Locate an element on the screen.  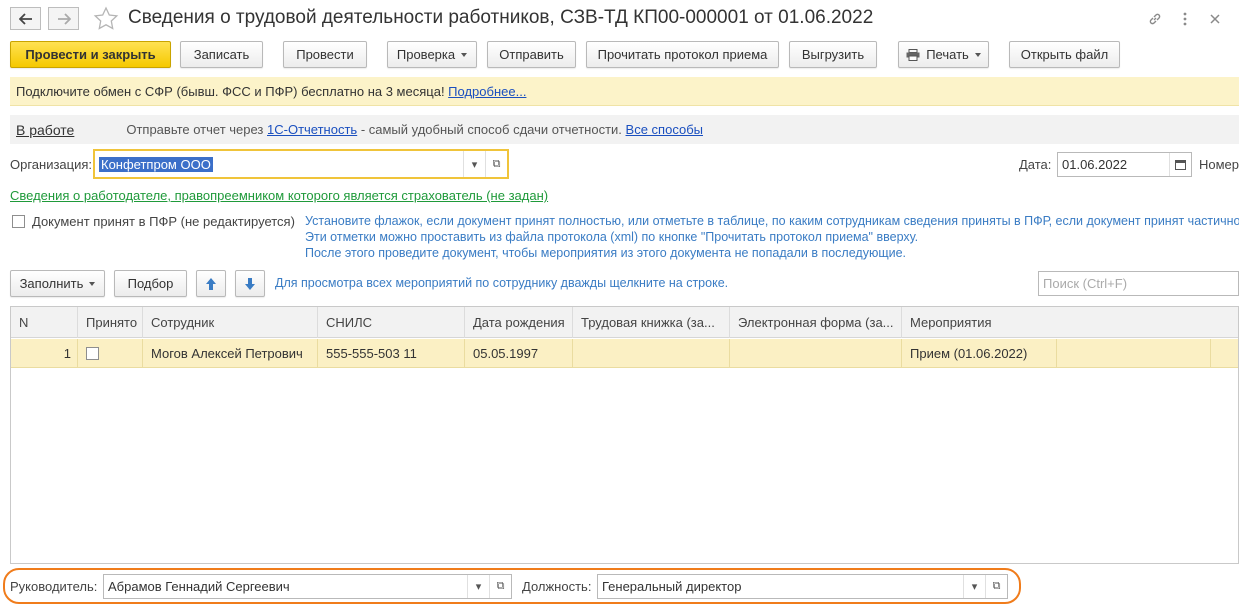
select-label: Подбор is located at coordinates (150, 283).